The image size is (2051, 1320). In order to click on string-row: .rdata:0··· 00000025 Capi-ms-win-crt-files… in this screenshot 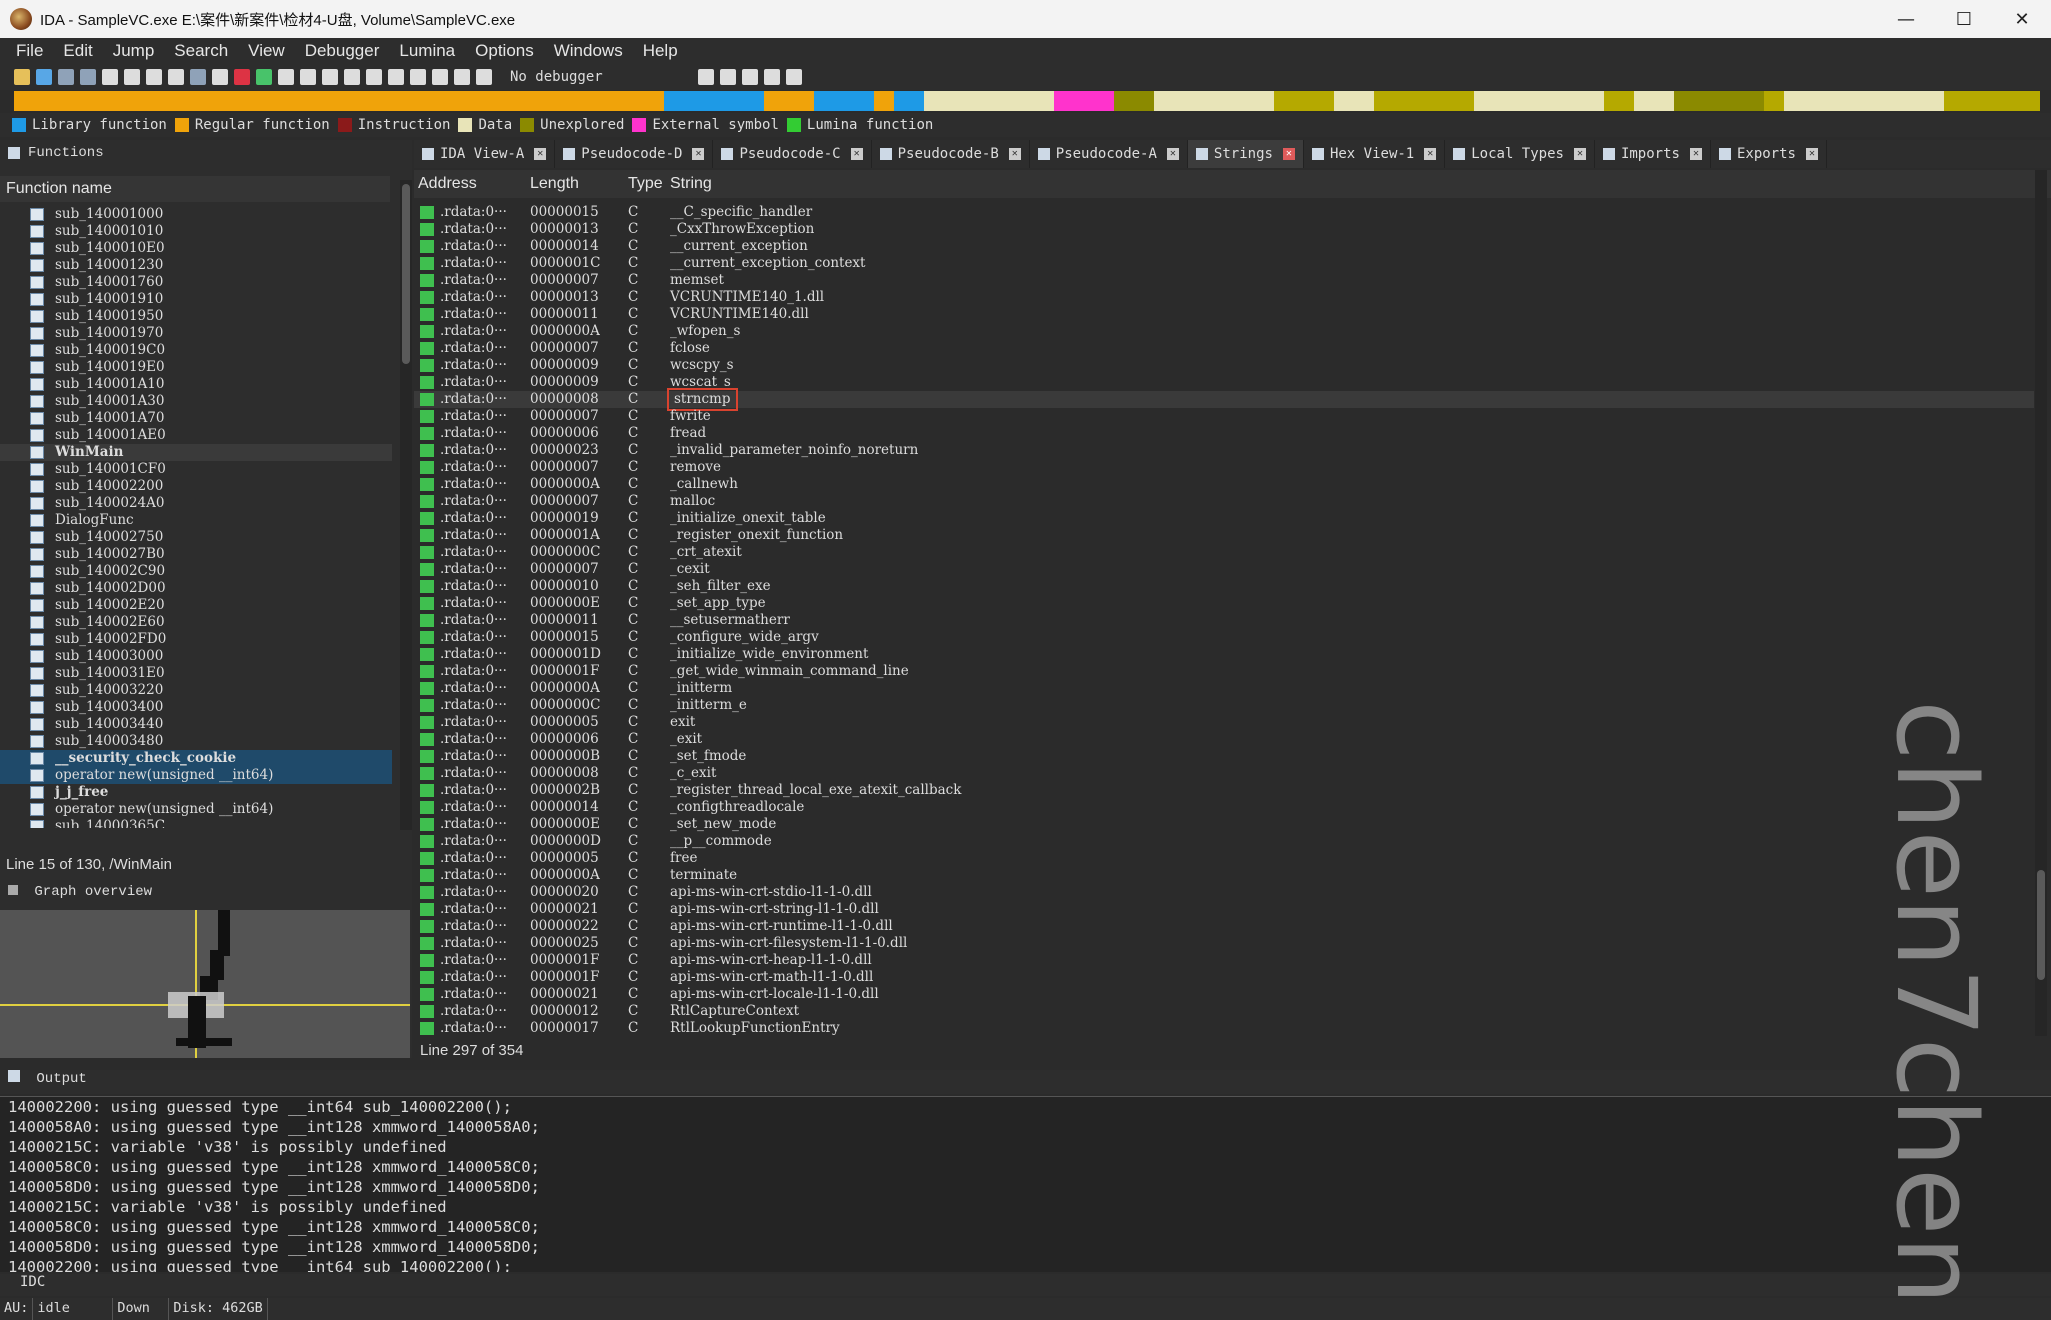, I will do `click(1224, 943)`.